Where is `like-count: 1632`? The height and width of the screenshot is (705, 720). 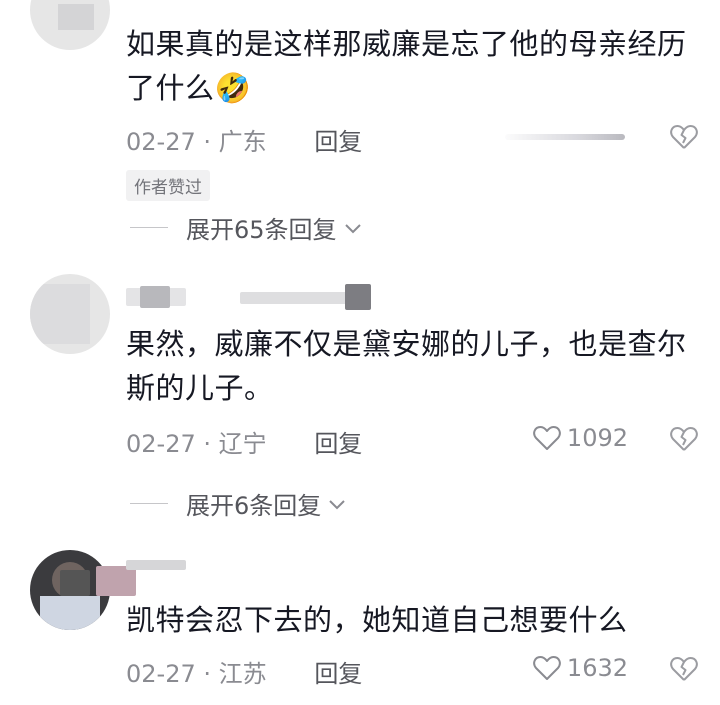
like-count: 1632 is located at coordinates (597, 668).